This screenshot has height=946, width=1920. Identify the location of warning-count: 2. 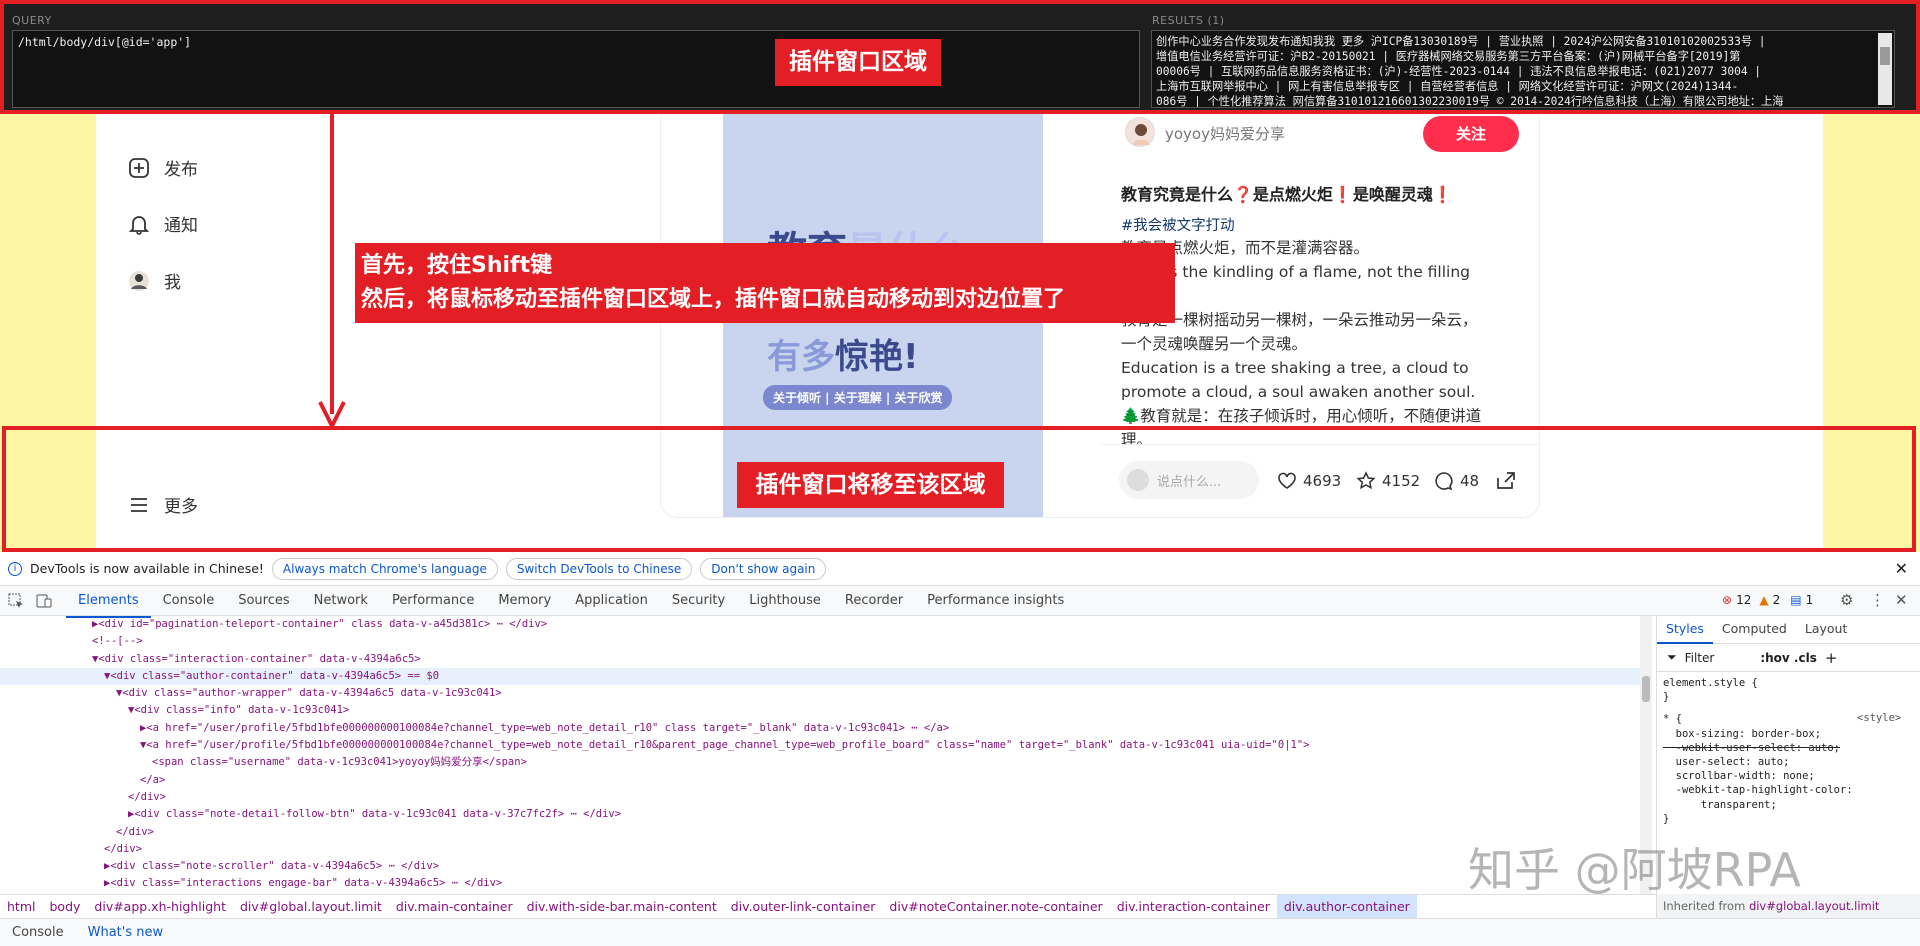
(1776, 600).